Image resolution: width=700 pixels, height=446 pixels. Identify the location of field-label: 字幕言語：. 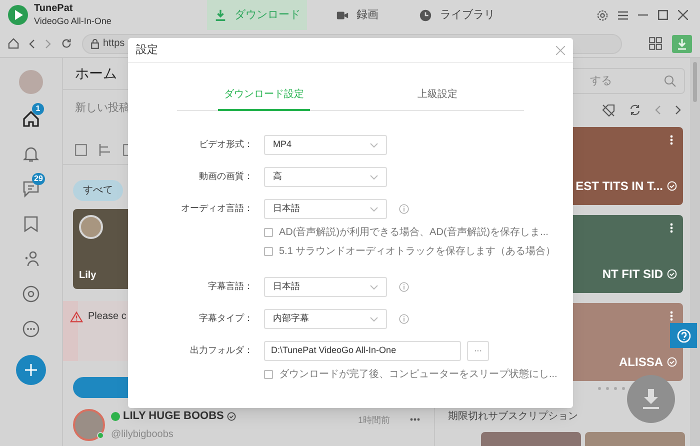
(230, 287).